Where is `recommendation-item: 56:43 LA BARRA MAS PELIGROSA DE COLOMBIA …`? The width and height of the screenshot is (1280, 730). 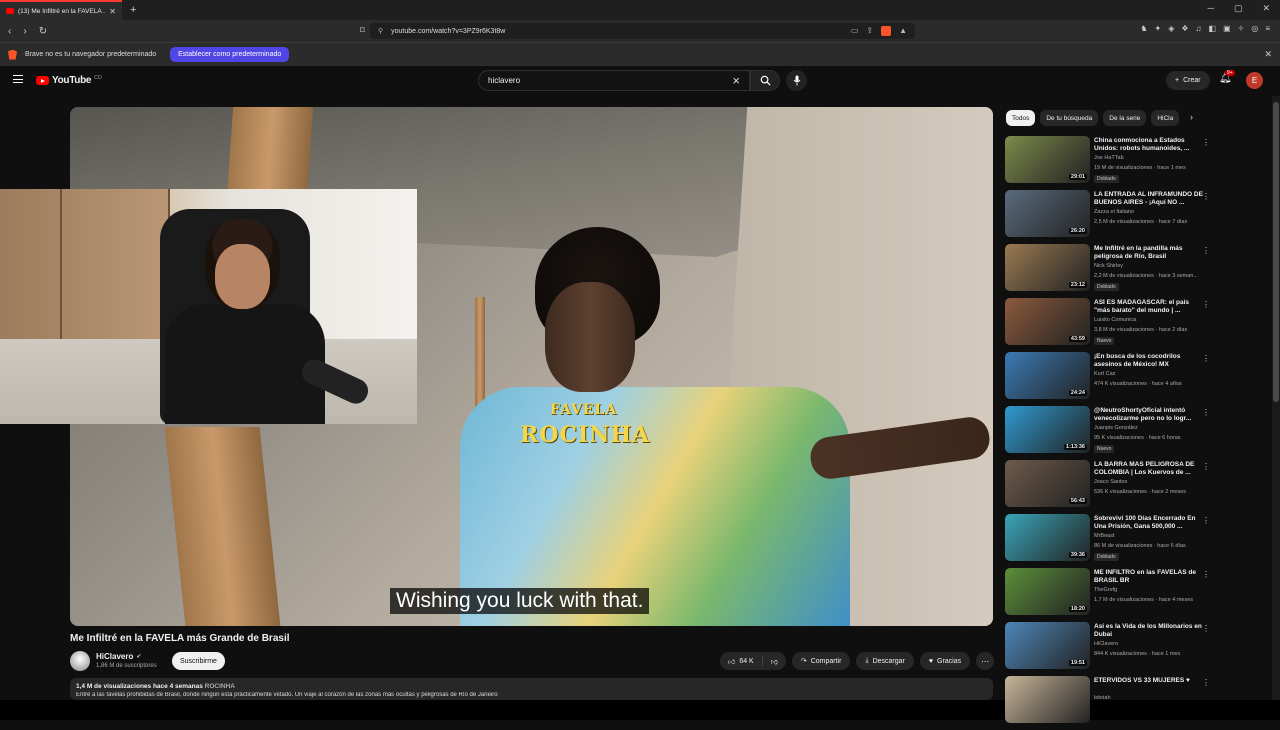 recommendation-item: 56:43 LA BARRA MAS PELIGROSA DE COLOMBIA … is located at coordinates (1107, 487).